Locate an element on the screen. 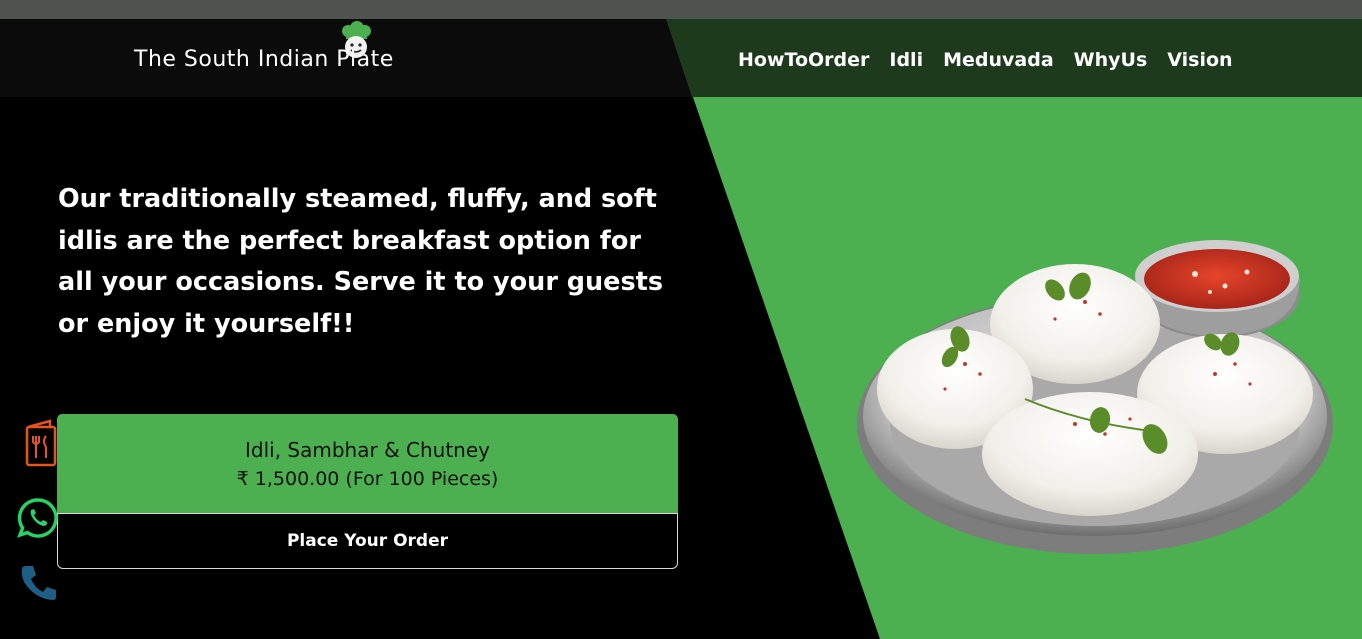 This screenshot has width=1362, height=639. nav-link-howtoorder: HowToOrder is located at coordinates (803, 60).